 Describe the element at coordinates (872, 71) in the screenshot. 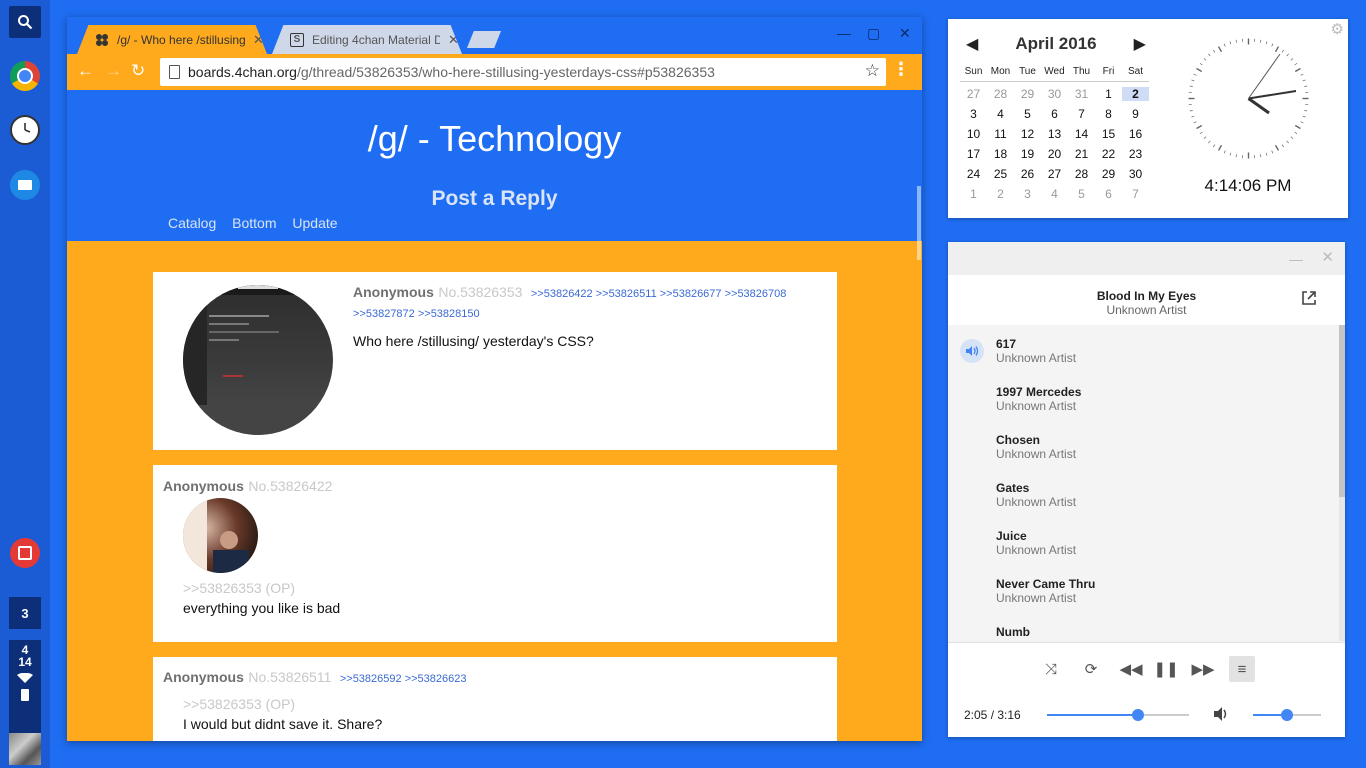

I see `bookmark-star-icon: ☆` at that location.